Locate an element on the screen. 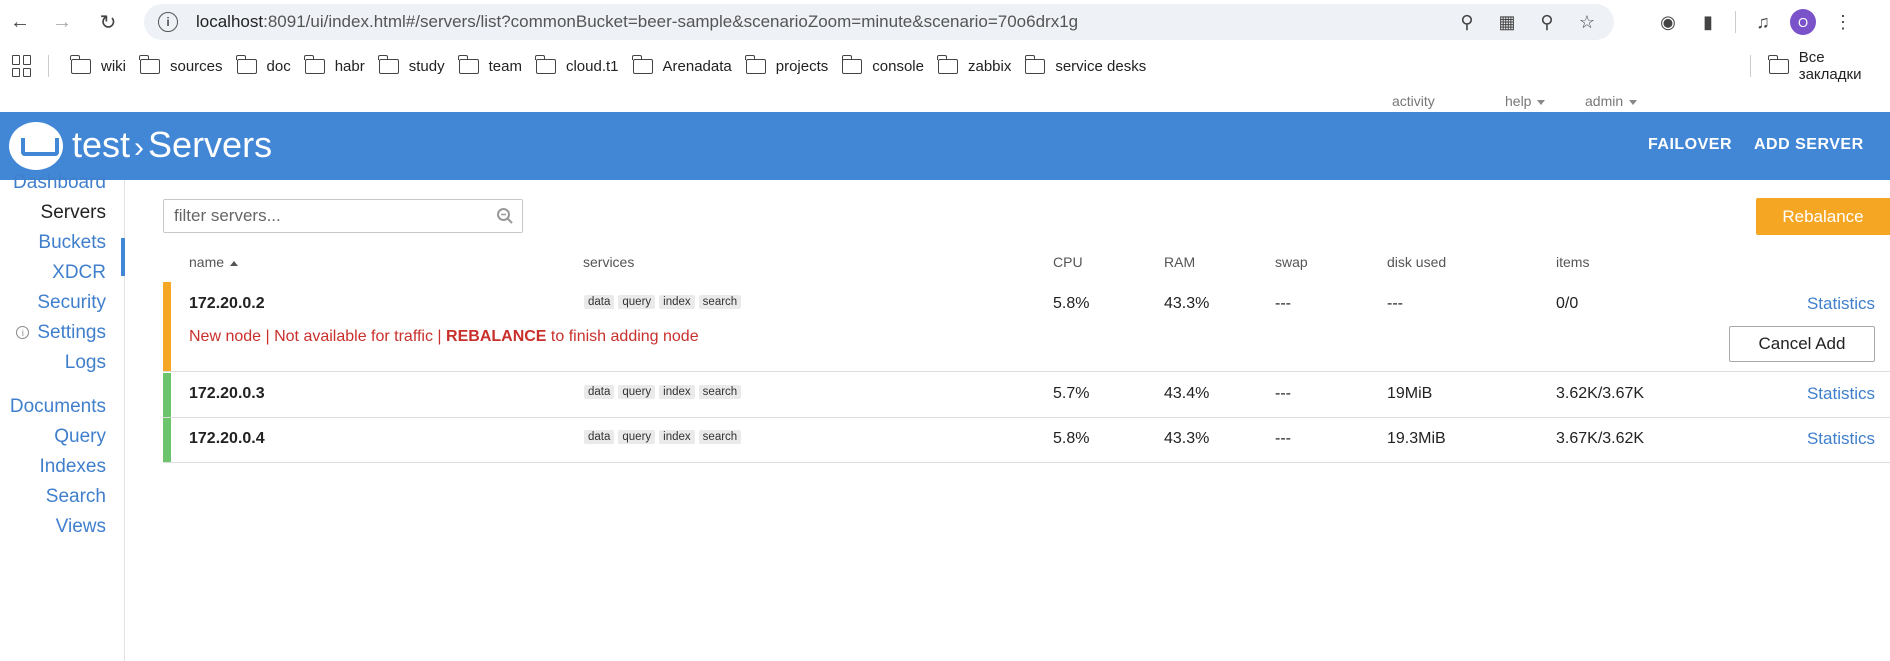 This screenshot has height=661, width=1890. sidebar-item-security: Security is located at coordinates (71, 303).